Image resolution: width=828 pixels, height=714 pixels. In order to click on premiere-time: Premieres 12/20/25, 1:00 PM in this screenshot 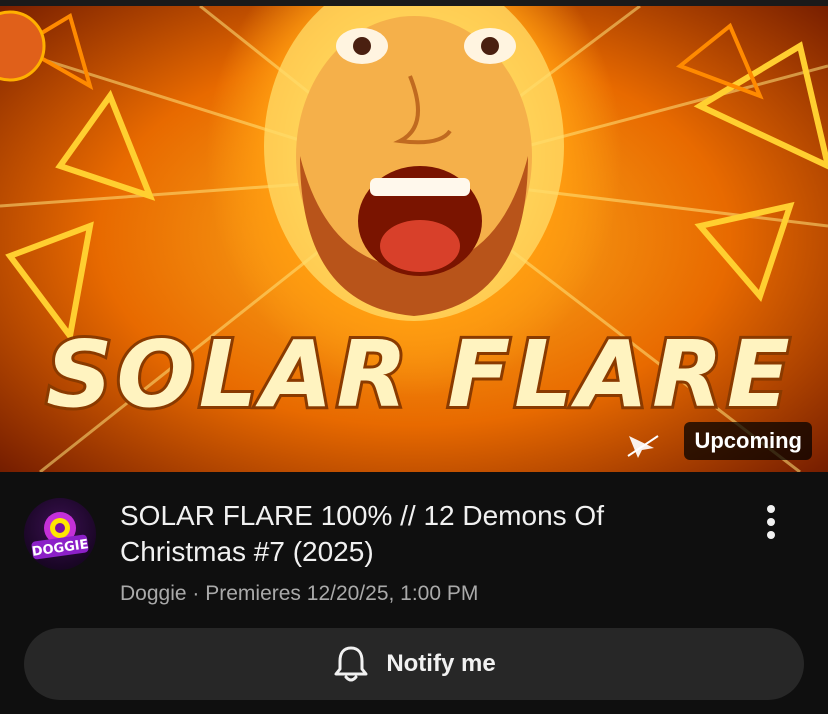, I will do `click(342, 593)`.